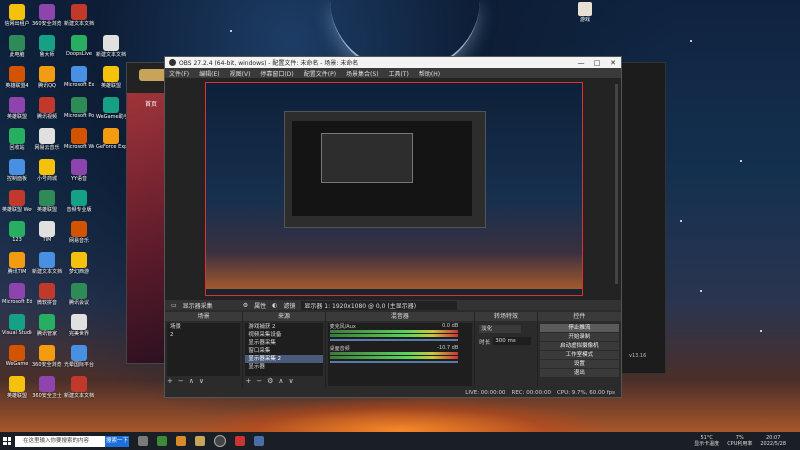  What do you see at coordinates (394, 340) in the screenshot?
I see `mic-volume-slider` at bounding box center [394, 340].